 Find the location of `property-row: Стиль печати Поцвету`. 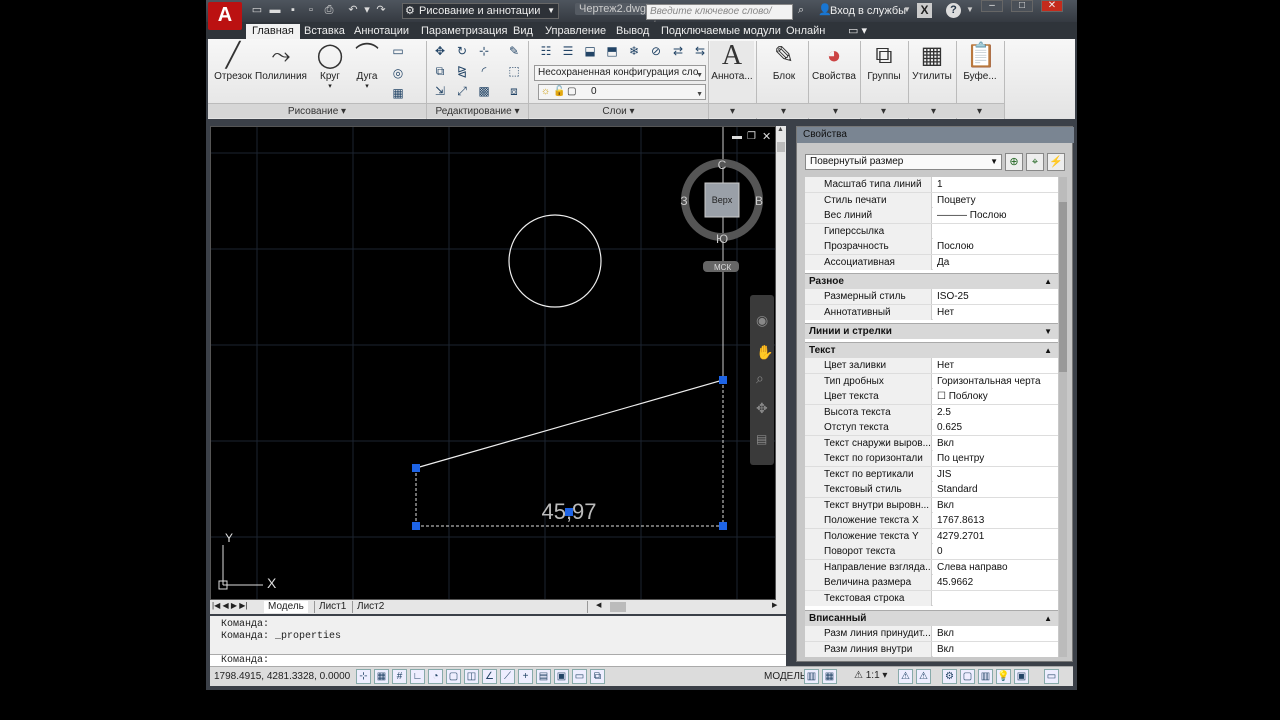

property-row: Стиль печати Поцвету is located at coordinates (931, 200).